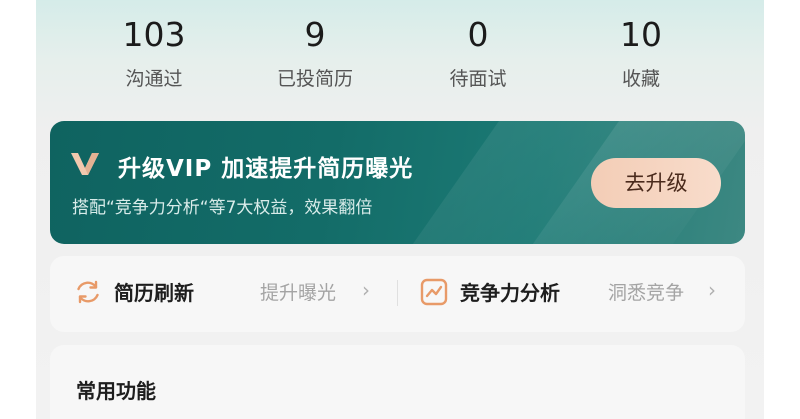 Image resolution: width=800 pixels, height=419 pixels. What do you see at coordinates (266, 169) in the screenshot?
I see `vip-banner-title: 升级VIP 加速提升简历曝光` at bounding box center [266, 169].